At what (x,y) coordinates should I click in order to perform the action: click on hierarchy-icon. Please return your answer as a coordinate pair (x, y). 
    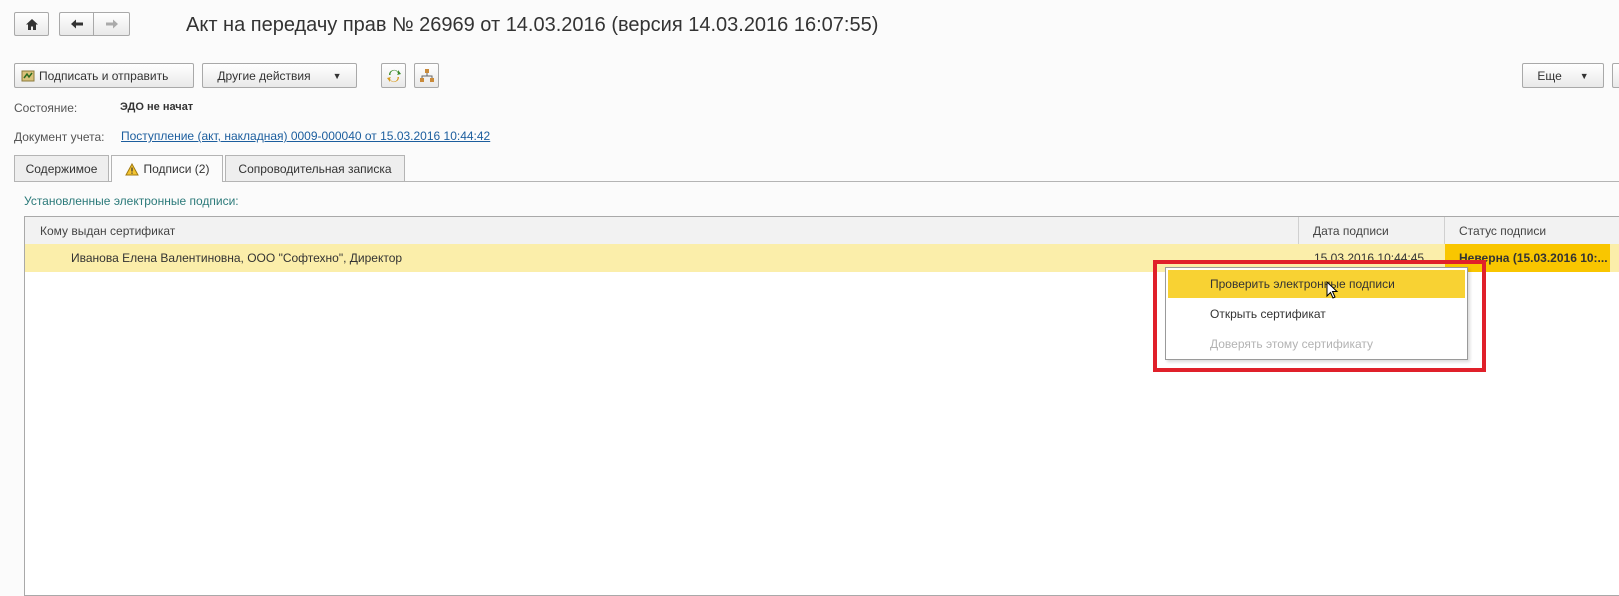
    Looking at the image, I should click on (426, 75).